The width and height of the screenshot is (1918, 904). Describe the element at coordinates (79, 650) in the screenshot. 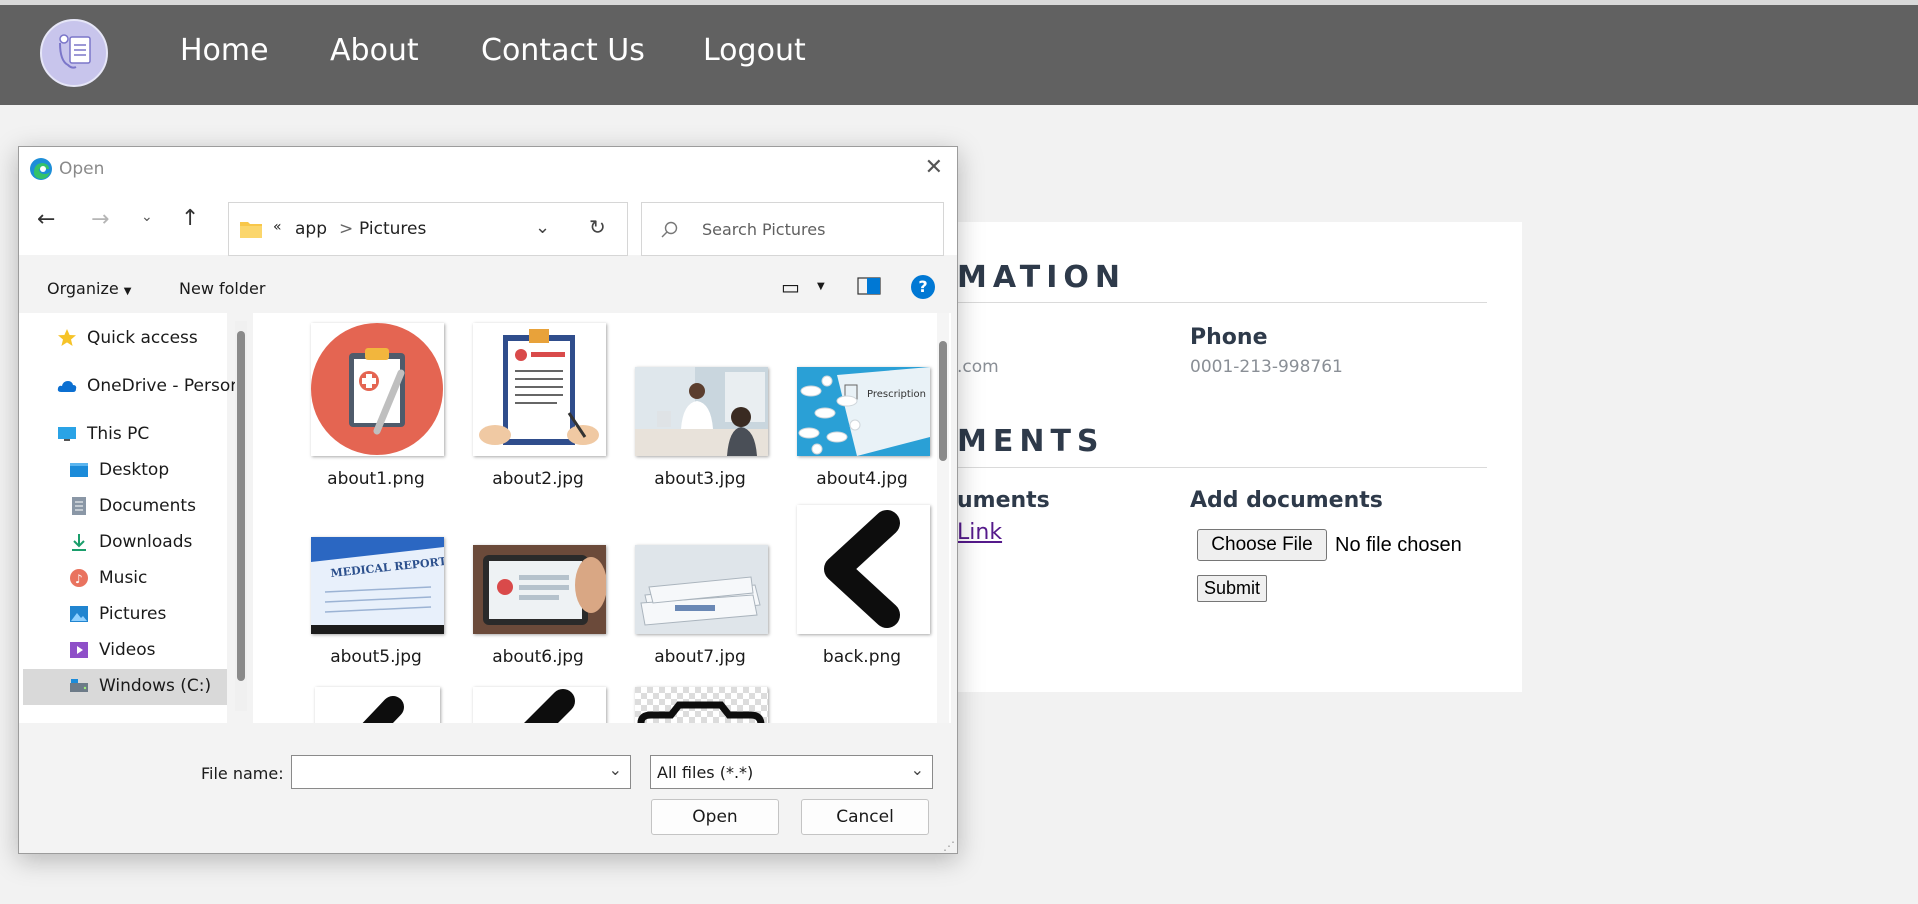

I see `videos-icon` at that location.